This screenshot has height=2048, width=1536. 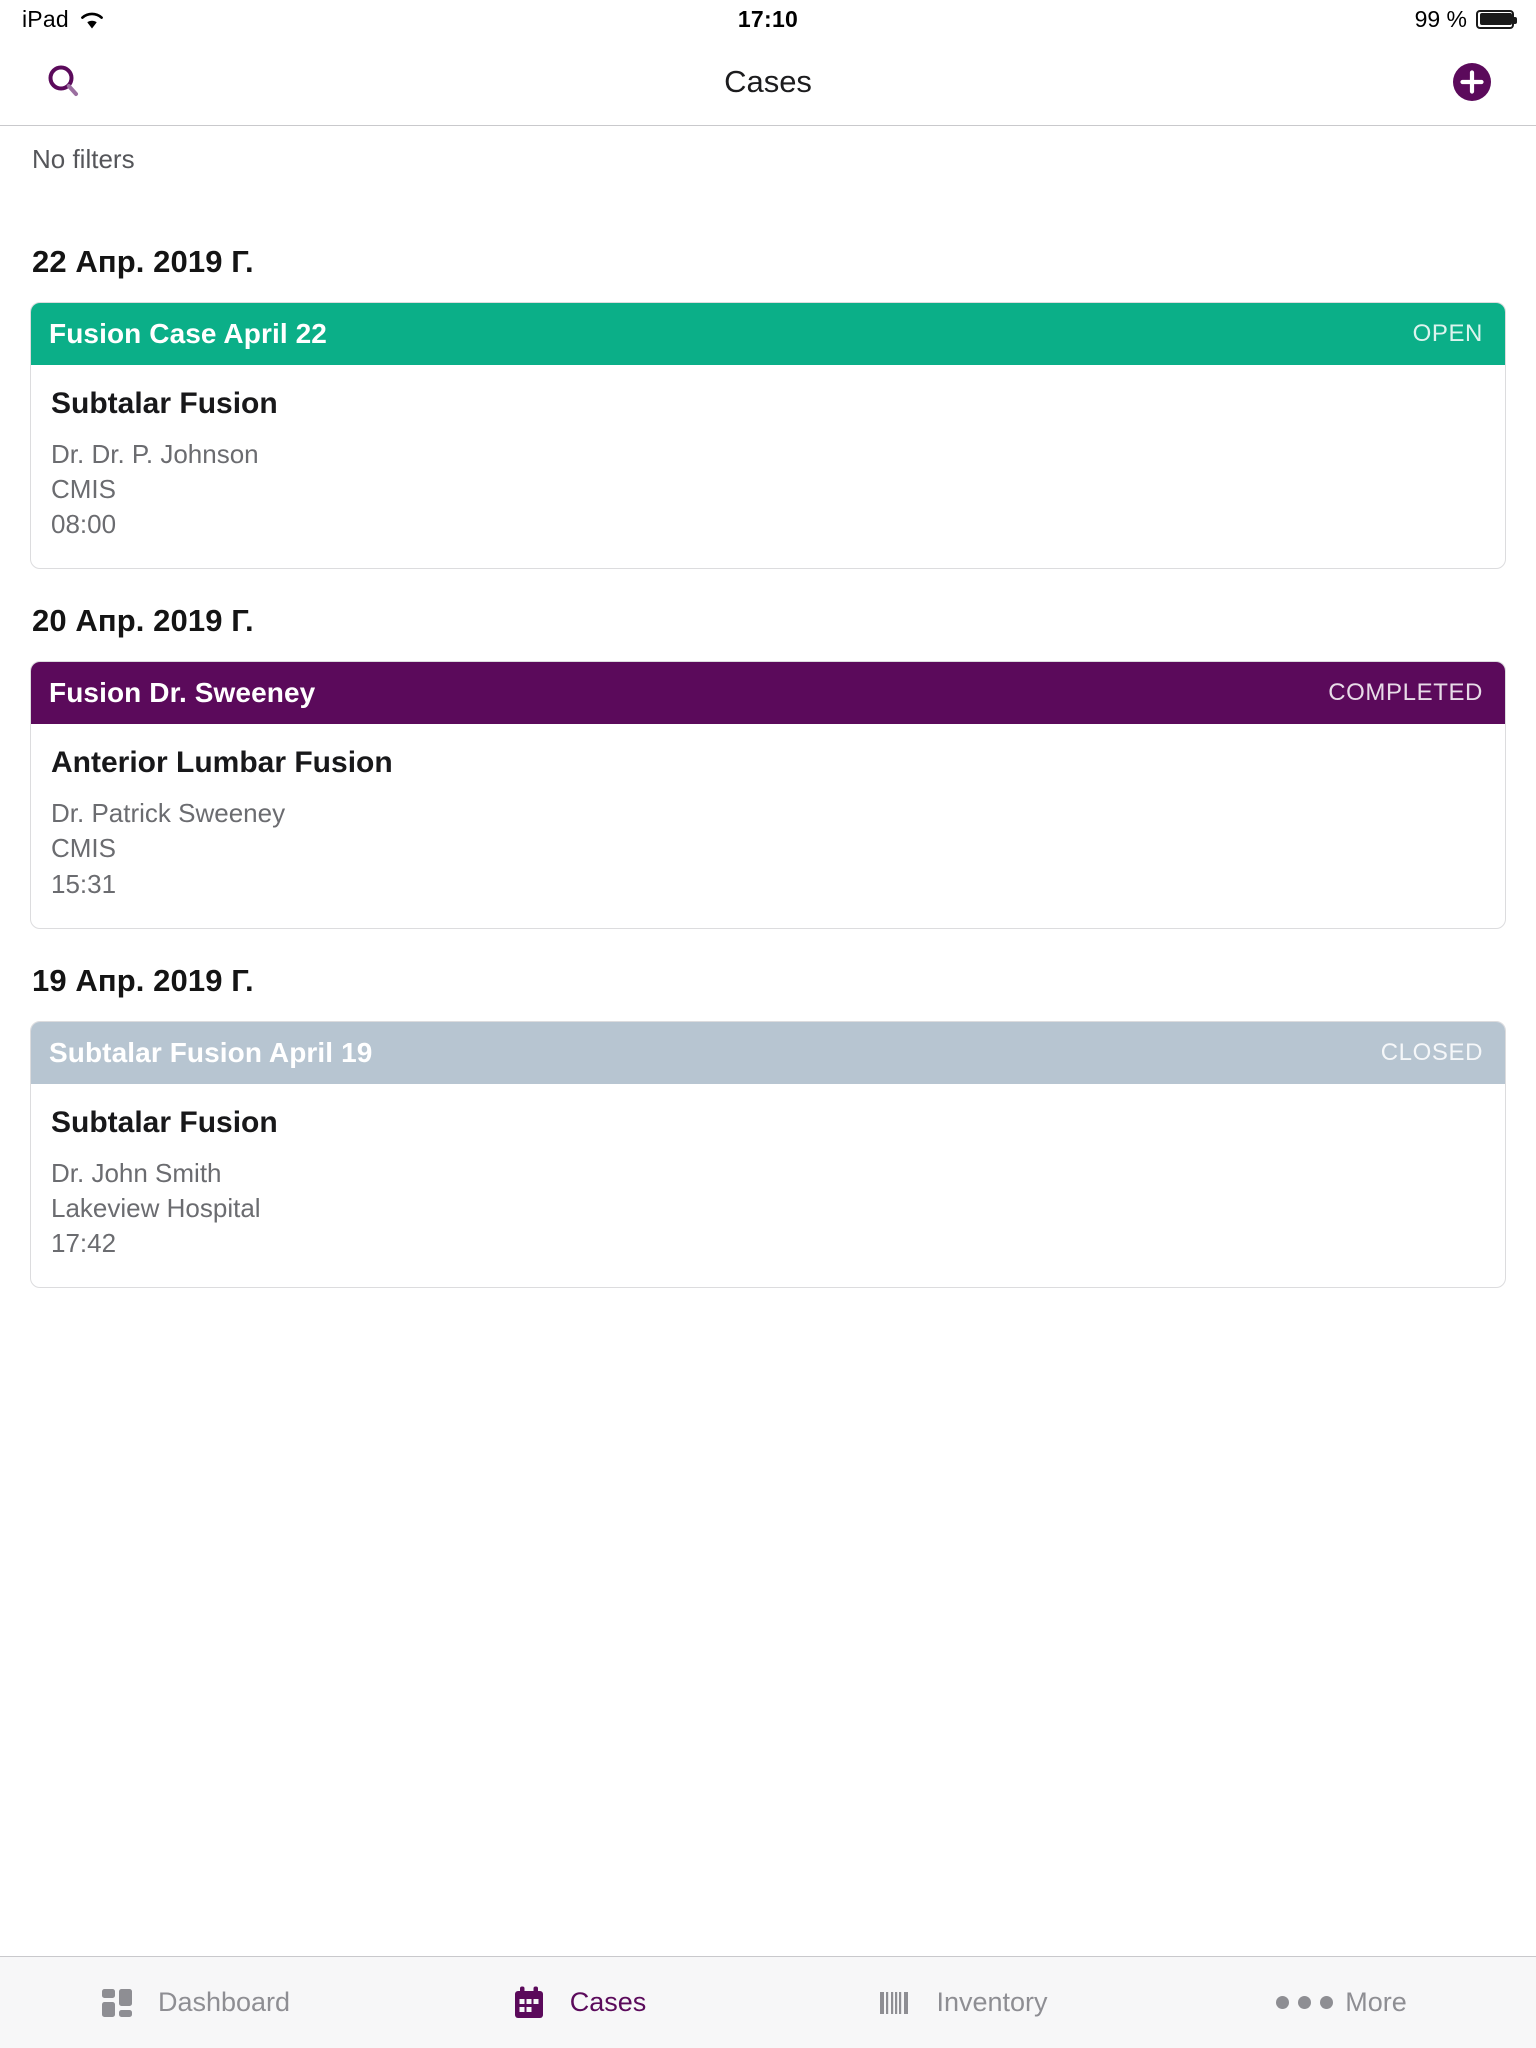 What do you see at coordinates (224, 2002) in the screenshot?
I see `tab-label: Dashboard` at bounding box center [224, 2002].